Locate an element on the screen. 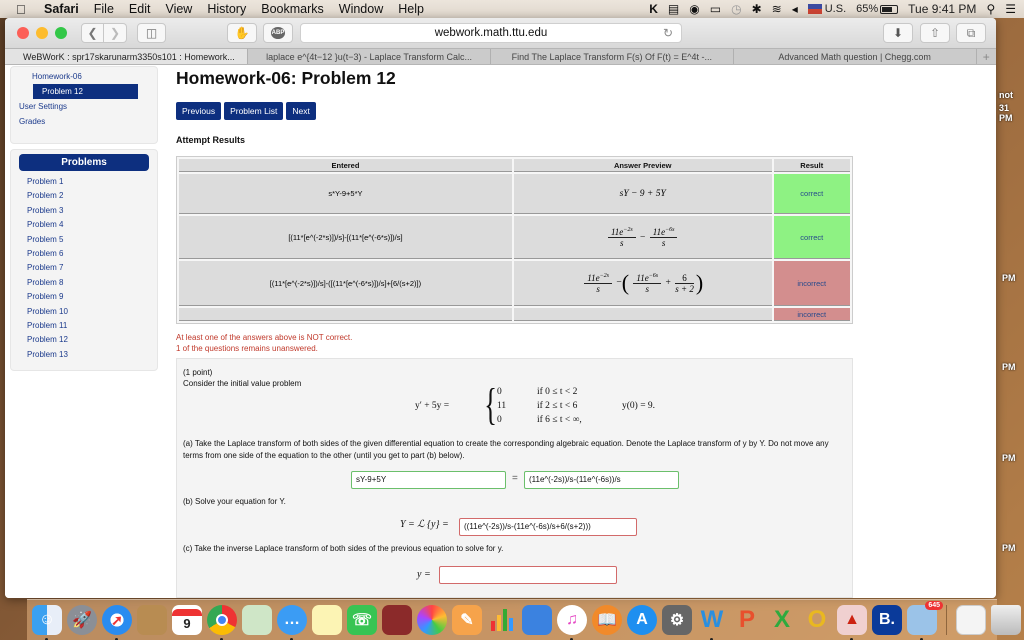 The image size is (1024, 640). swirl-icon: ◉ is located at coordinates (694, 9).